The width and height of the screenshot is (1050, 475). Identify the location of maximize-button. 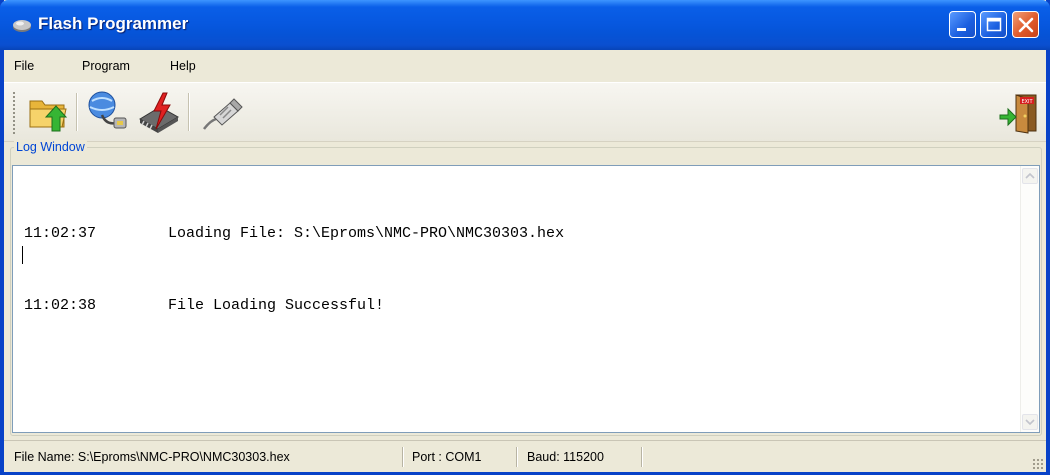
(993, 24).